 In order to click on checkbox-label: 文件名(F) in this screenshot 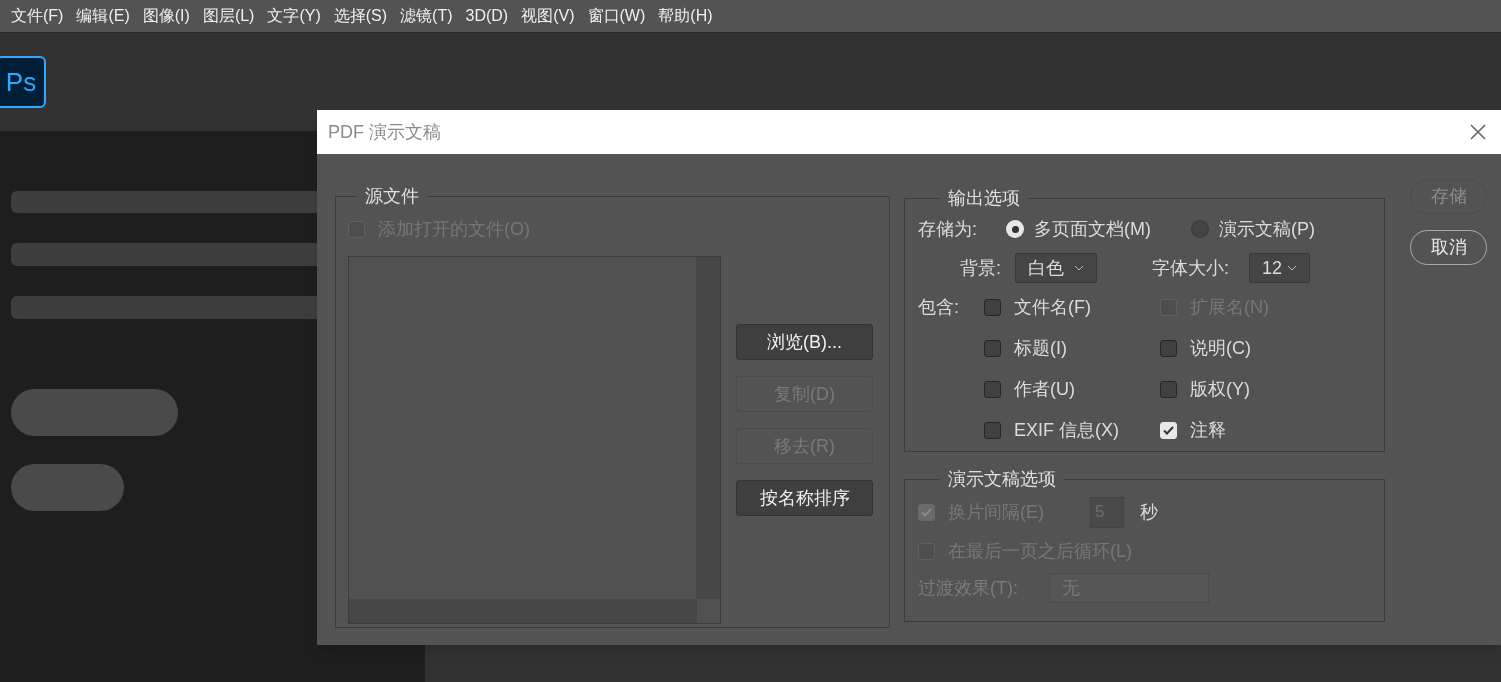, I will do `click(1052, 307)`.